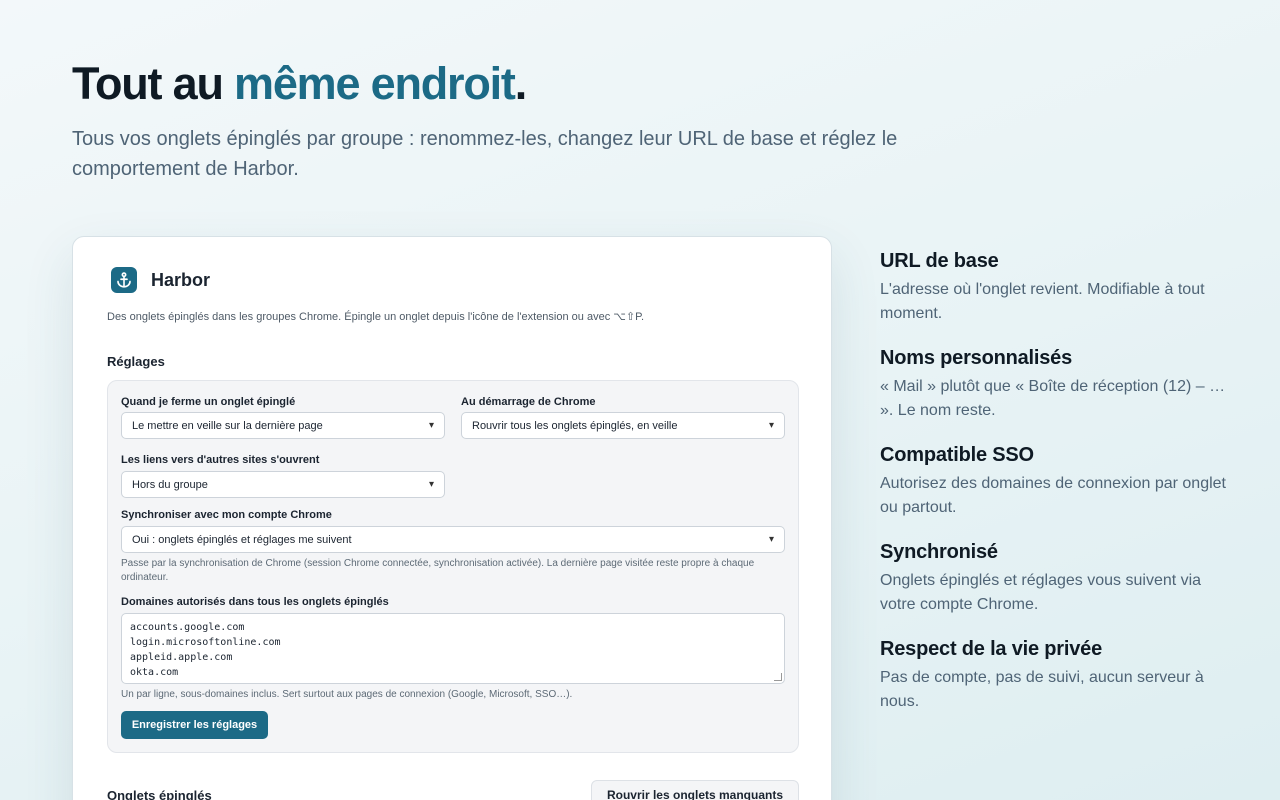  Describe the element at coordinates (124, 280) in the screenshot. I see `anchor-icon` at that location.